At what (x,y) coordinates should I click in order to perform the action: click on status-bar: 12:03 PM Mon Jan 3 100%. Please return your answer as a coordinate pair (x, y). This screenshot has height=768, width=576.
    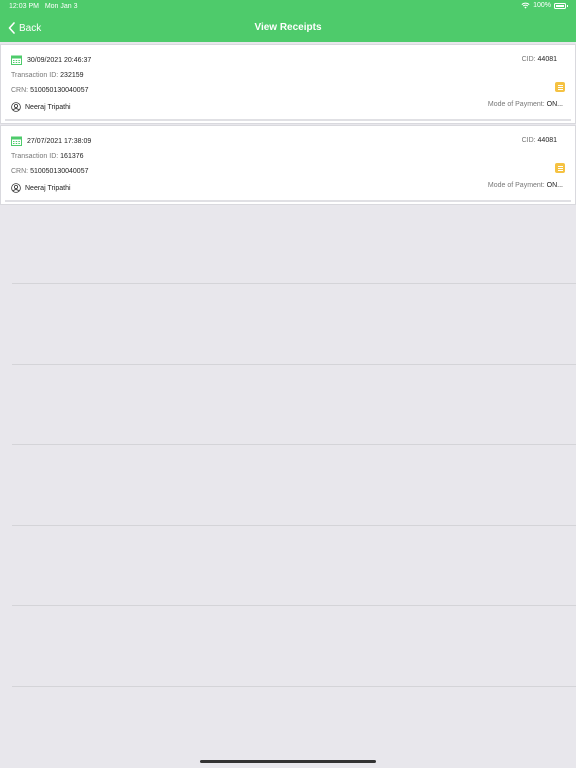
    Looking at the image, I should click on (288, 7).